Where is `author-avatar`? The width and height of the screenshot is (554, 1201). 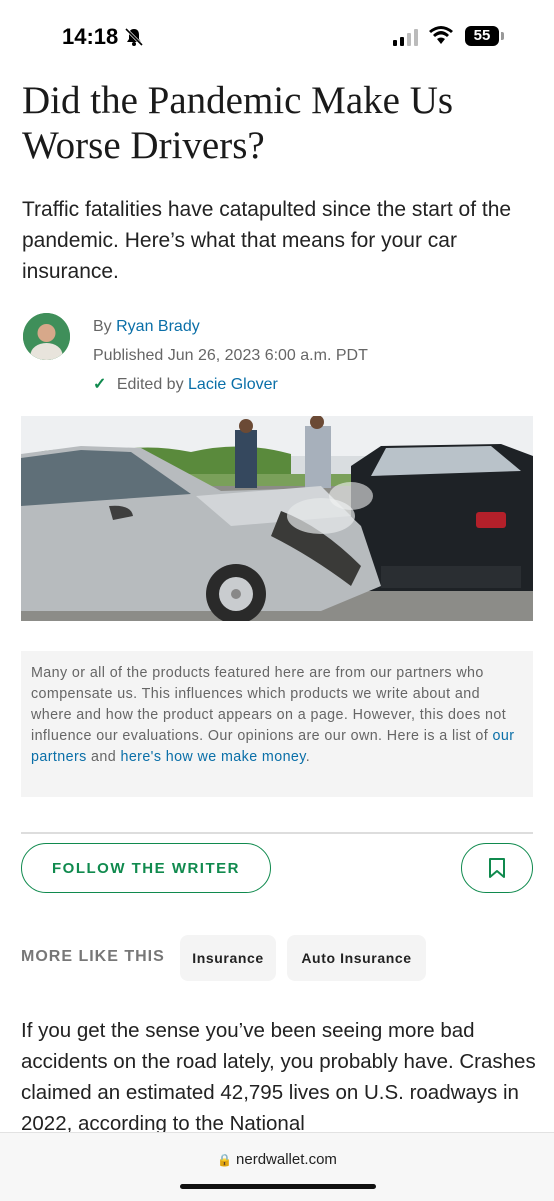
author-avatar is located at coordinates (46, 336).